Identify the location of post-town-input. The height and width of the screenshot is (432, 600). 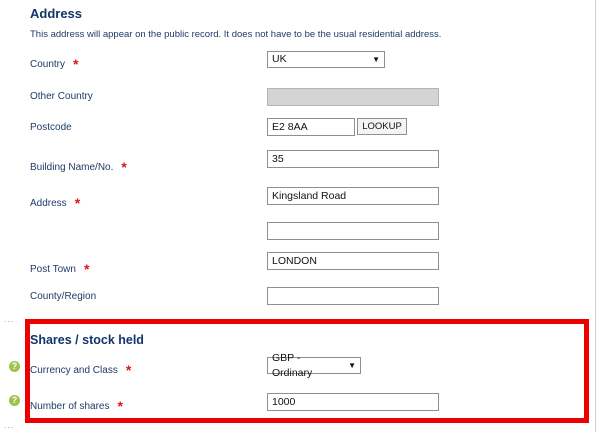
(353, 261).